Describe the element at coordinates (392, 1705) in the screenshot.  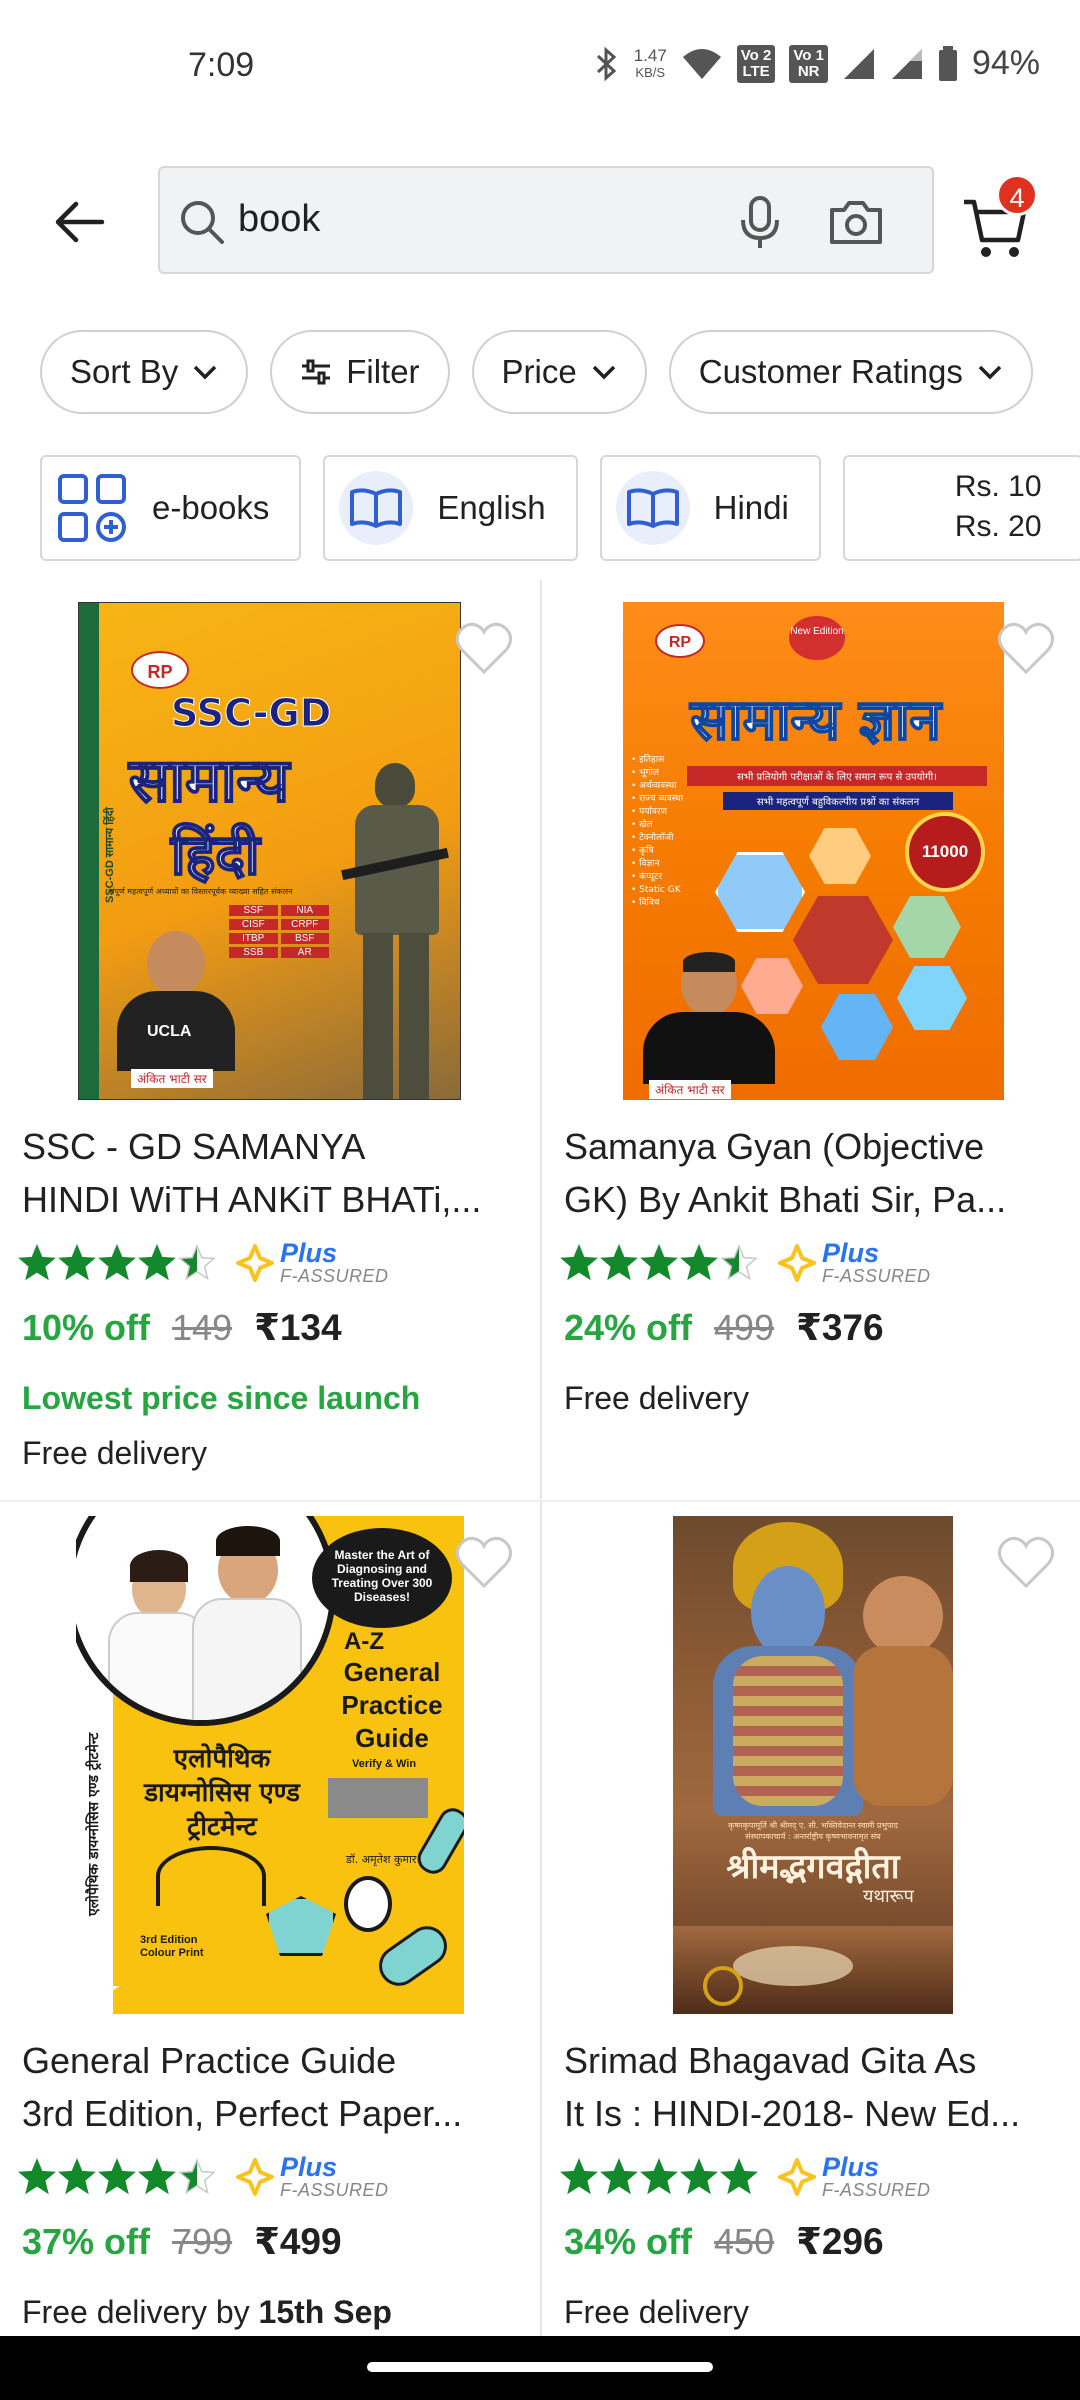
I see `cover-title-en: General Practice Guide` at that location.